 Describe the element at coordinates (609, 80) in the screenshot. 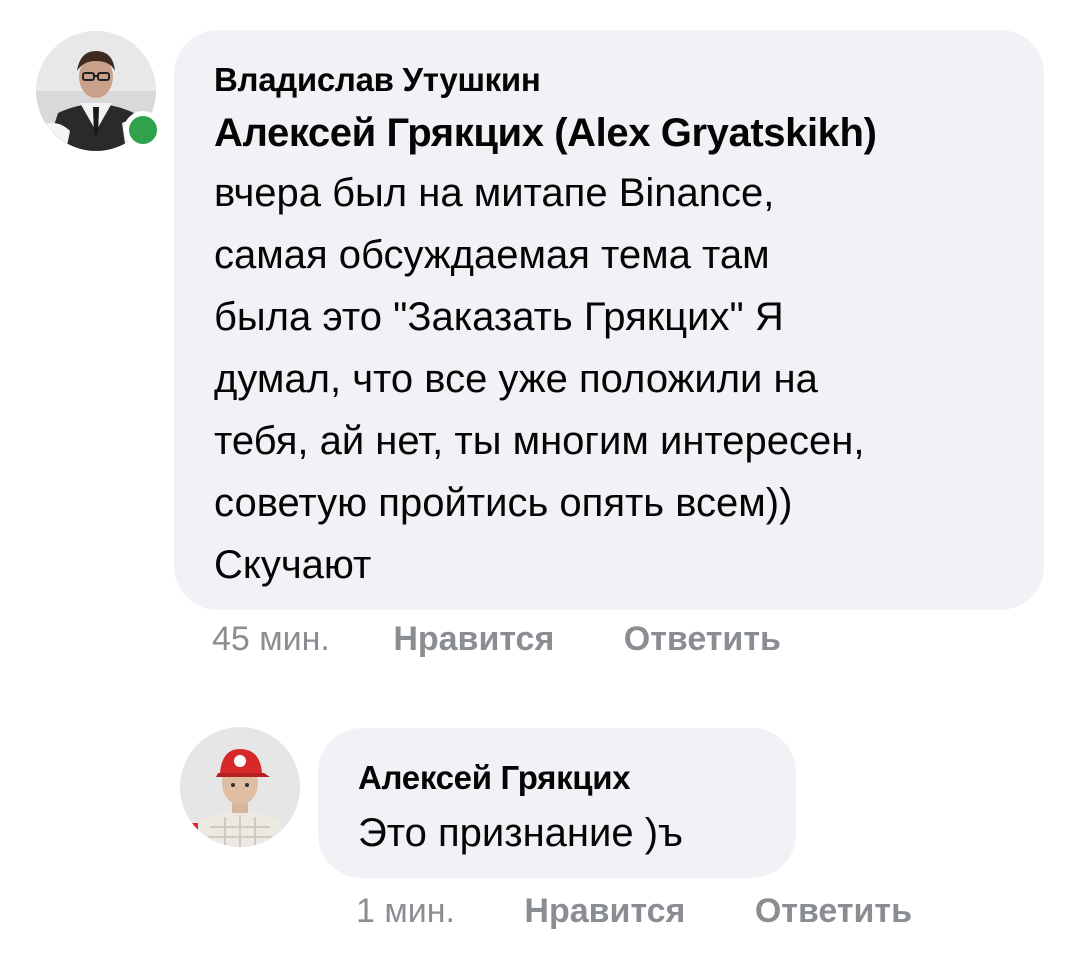

I see `comment-author: Владислав Утушкин` at that location.